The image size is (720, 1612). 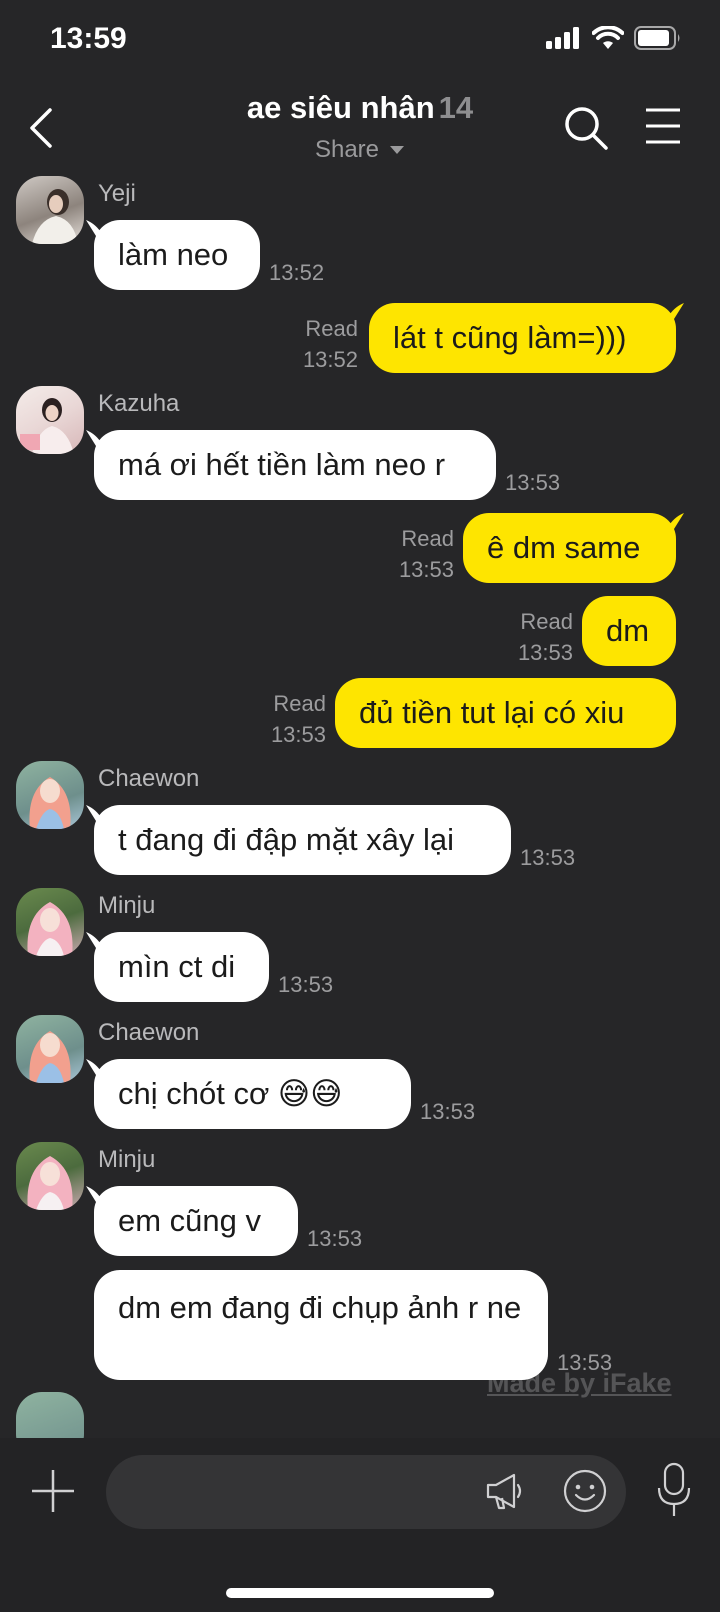 What do you see at coordinates (117, 193) in the screenshot?
I see `sender-name: Yeji` at bounding box center [117, 193].